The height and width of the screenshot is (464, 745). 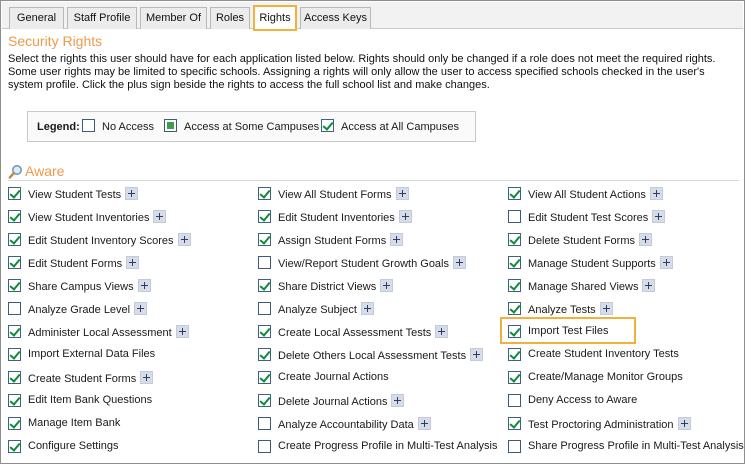 I want to click on tab-staff-profile: Staff Profile, so click(x=102, y=18).